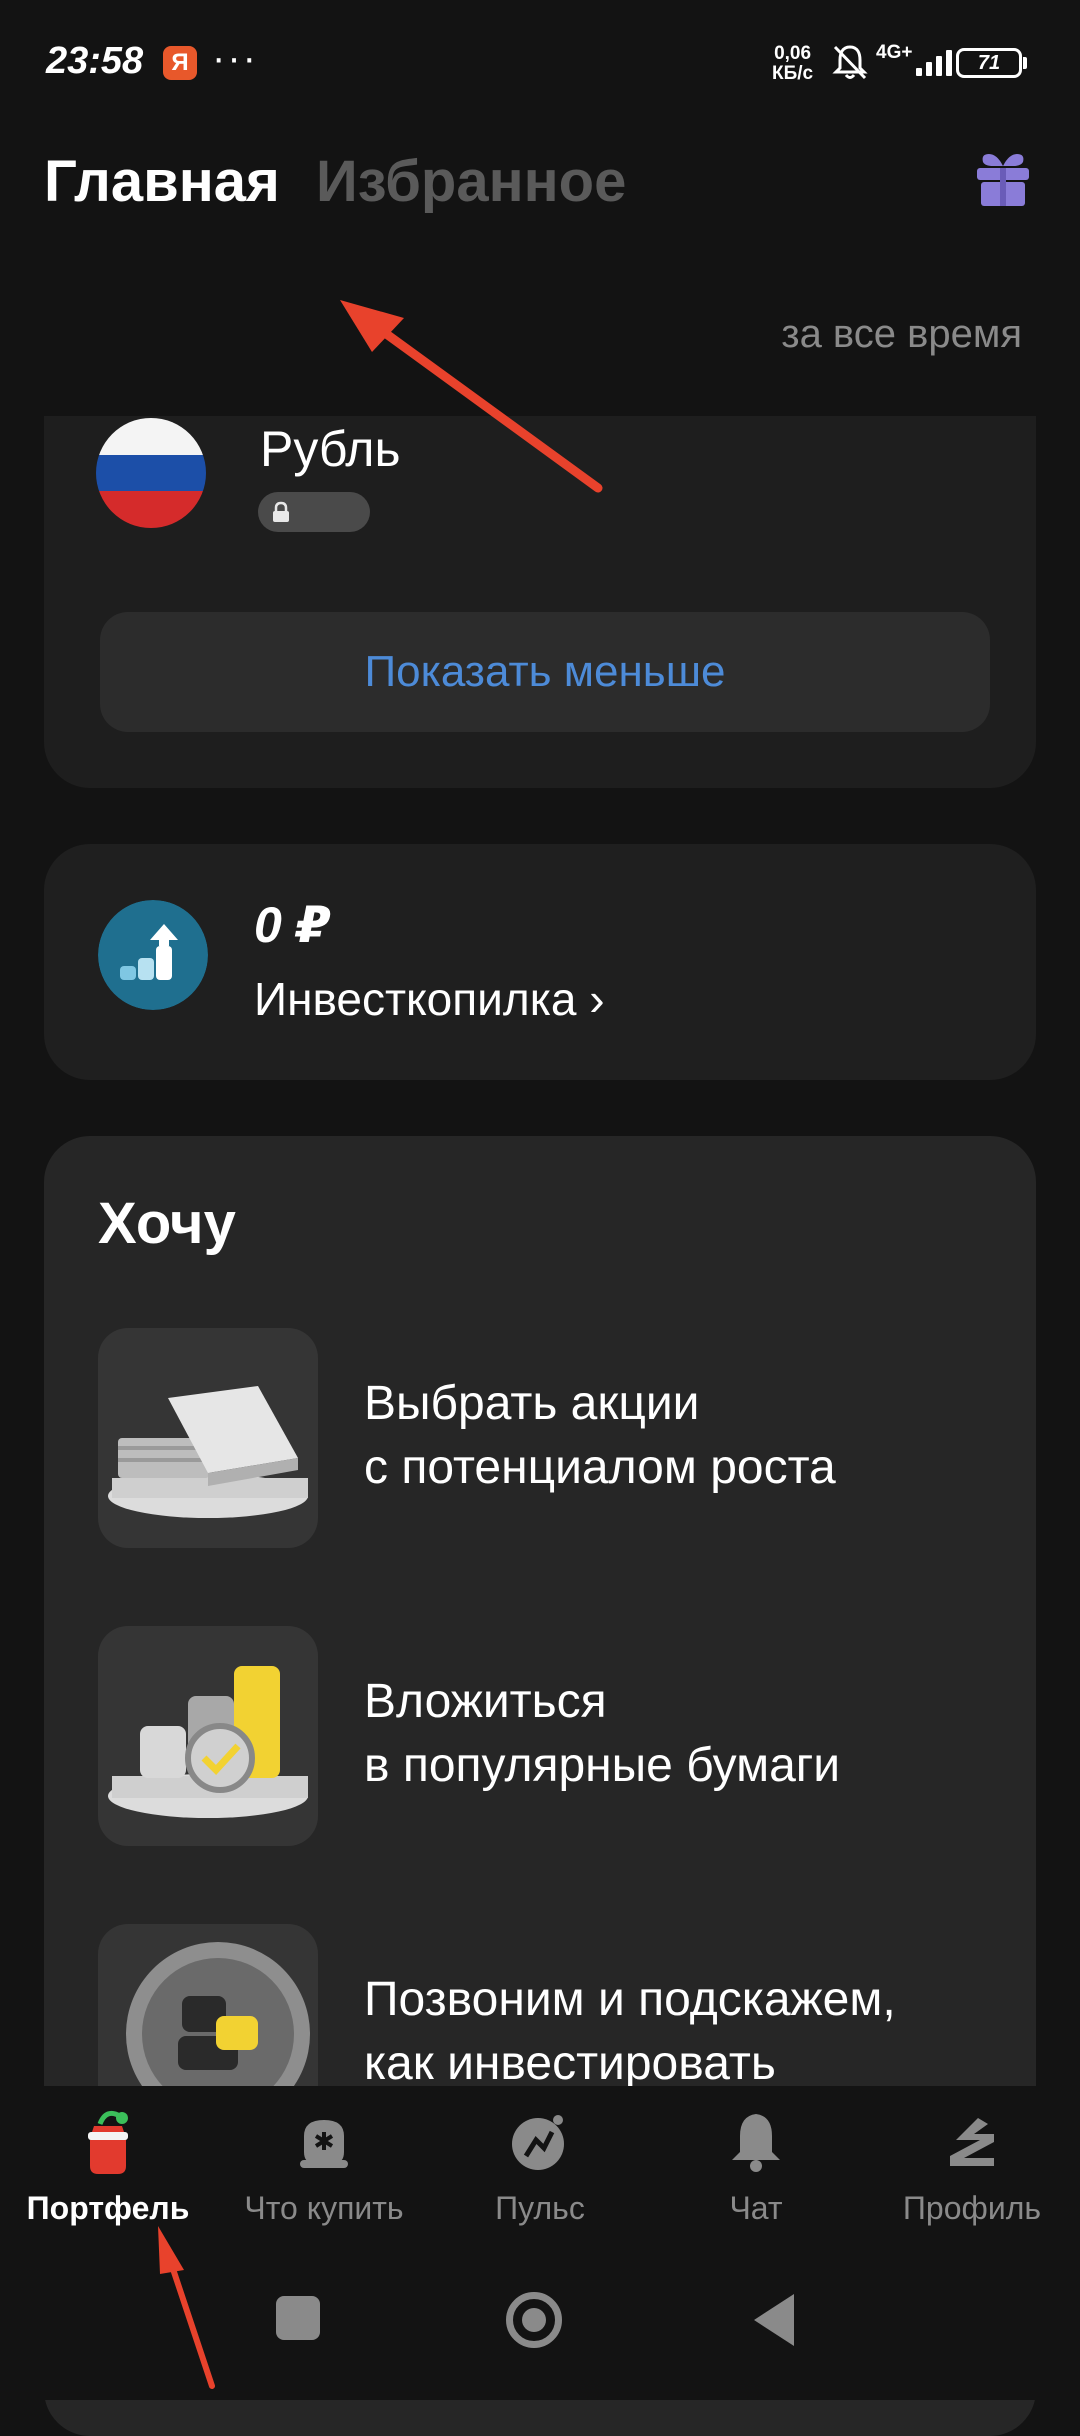 This screenshot has height=2436, width=1080. I want to click on tab-favorites: Избранное, so click(471, 181).